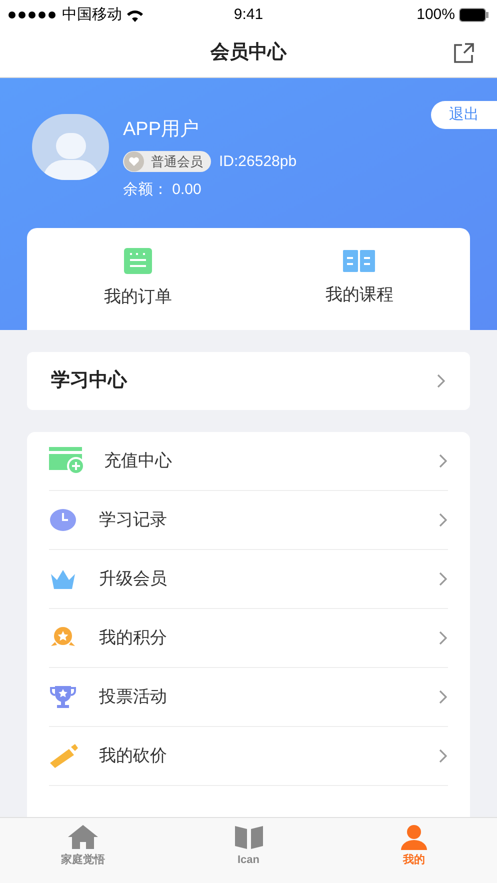 Image resolution: width=497 pixels, height=883 pixels. Describe the element at coordinates (435, 14) in the screenshot. I see `battery-text: 100%` at that location.